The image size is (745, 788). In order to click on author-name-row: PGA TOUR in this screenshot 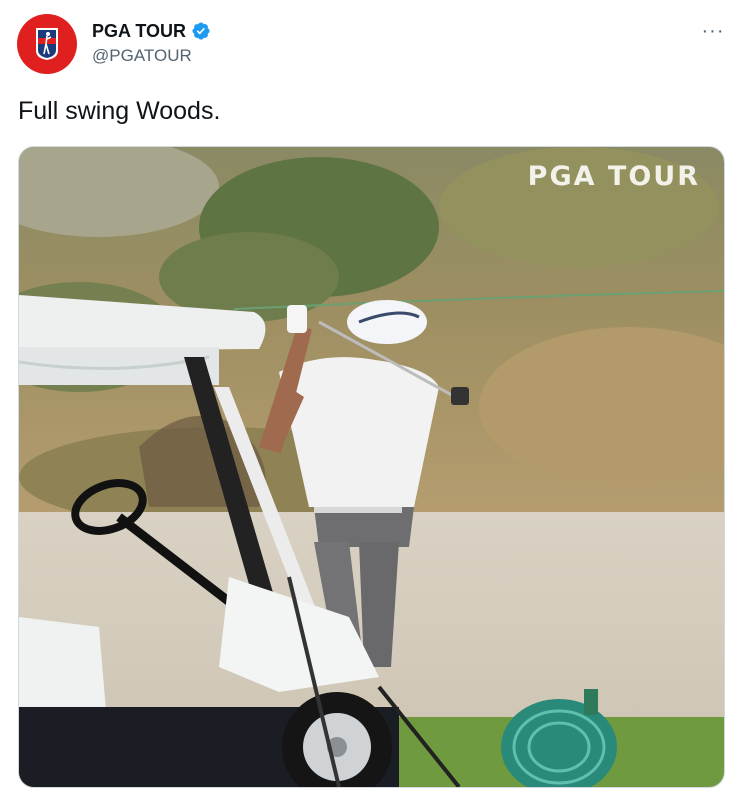, I will do `click(151, 31)`.